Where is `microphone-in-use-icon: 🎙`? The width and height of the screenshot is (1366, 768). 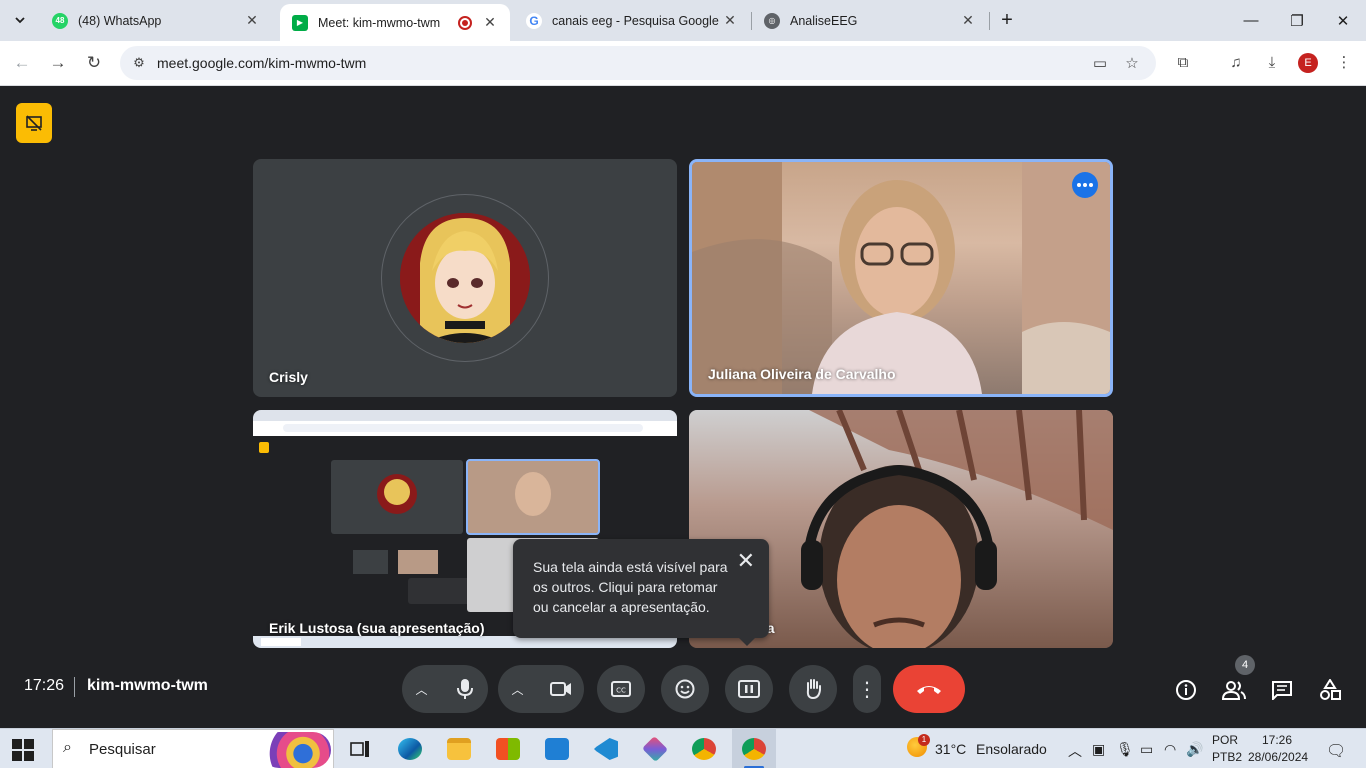 microphone-in-use-icon: 🎙 is located at coordinates (1125, 749).